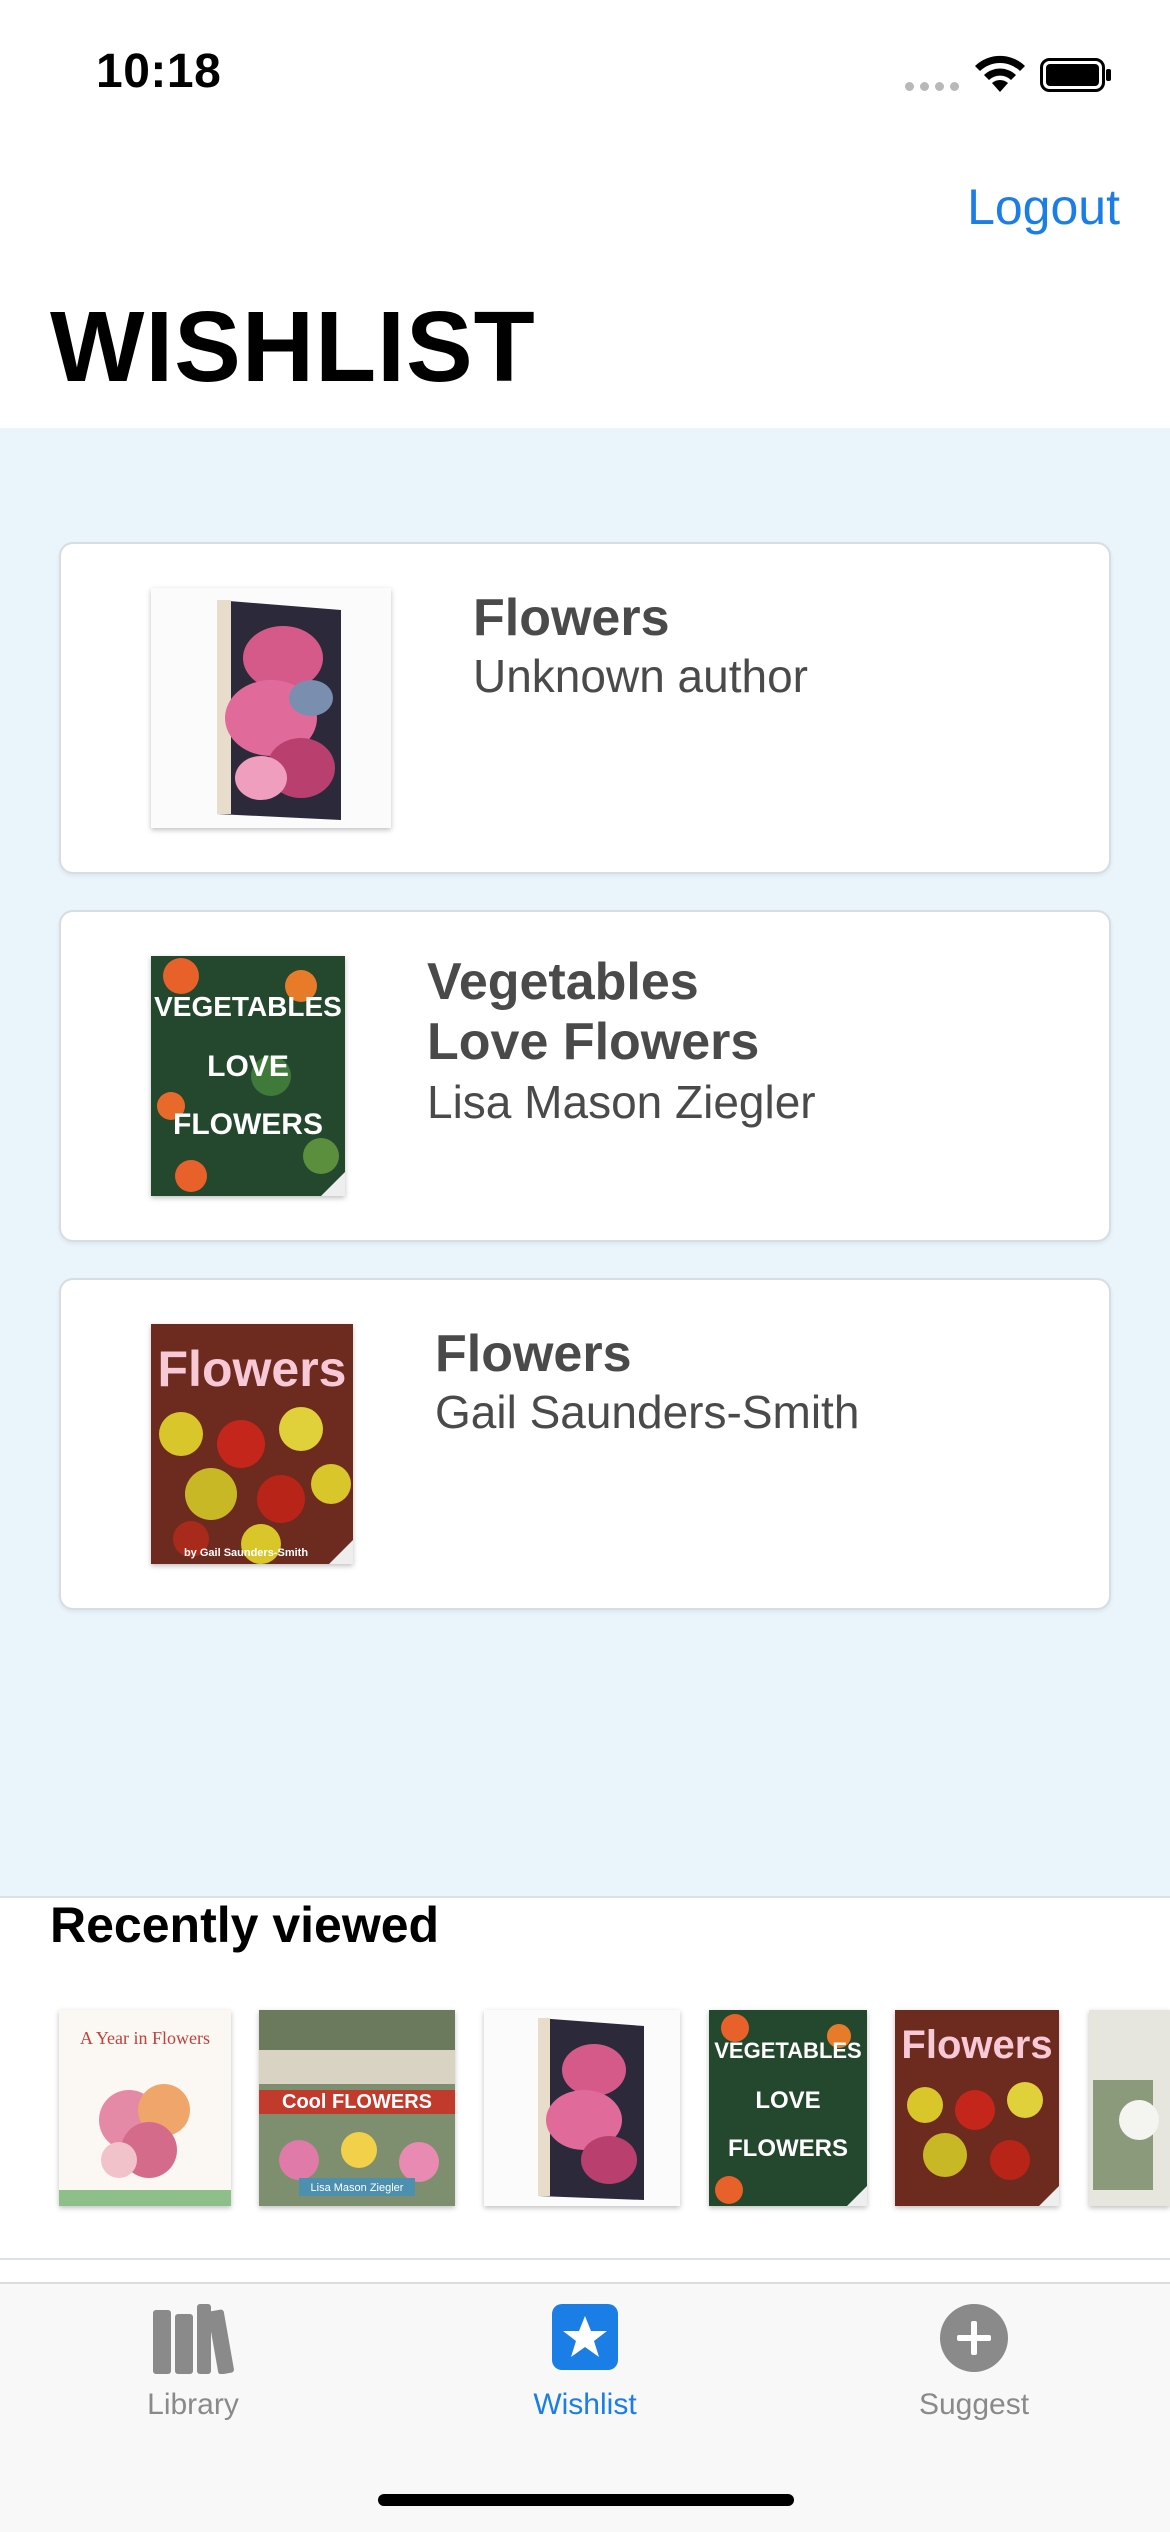  I want to click on recently-viewed-title: Recently viewed, so click(245, 1925).